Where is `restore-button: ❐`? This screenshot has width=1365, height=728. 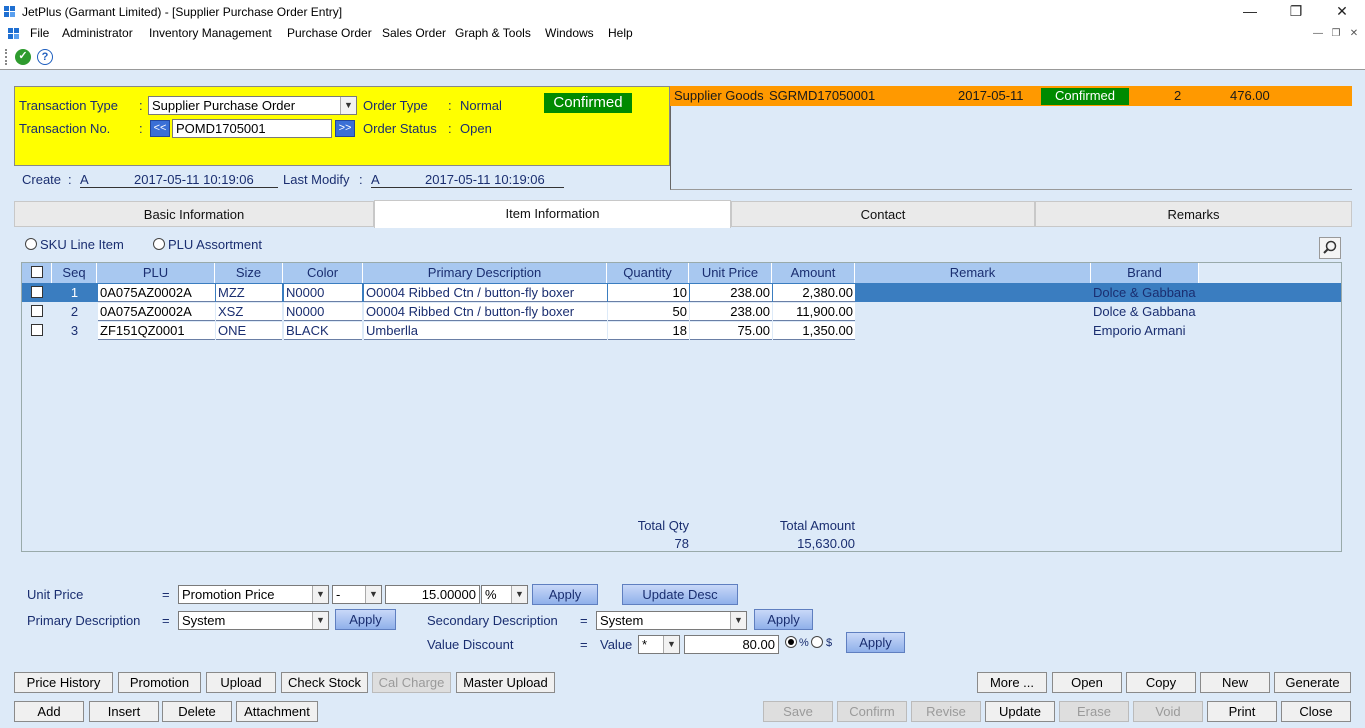
restore-button: ❐ is located at coordinates (1296, 12).